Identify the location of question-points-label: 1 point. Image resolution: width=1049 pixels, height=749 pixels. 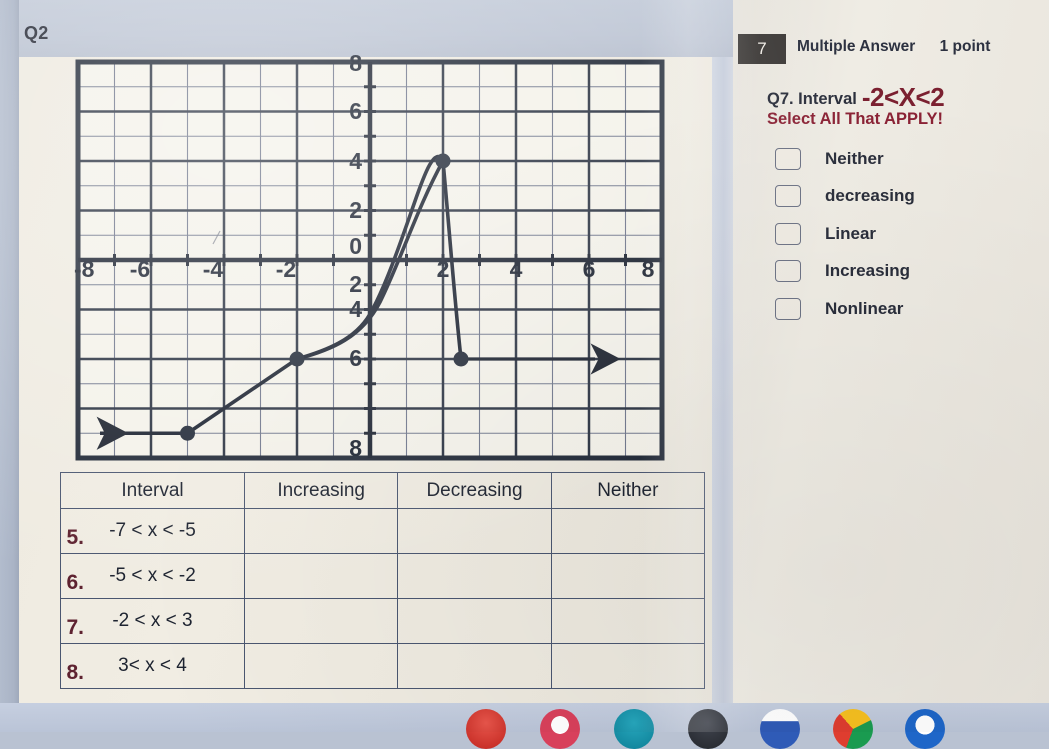
(965, 46).